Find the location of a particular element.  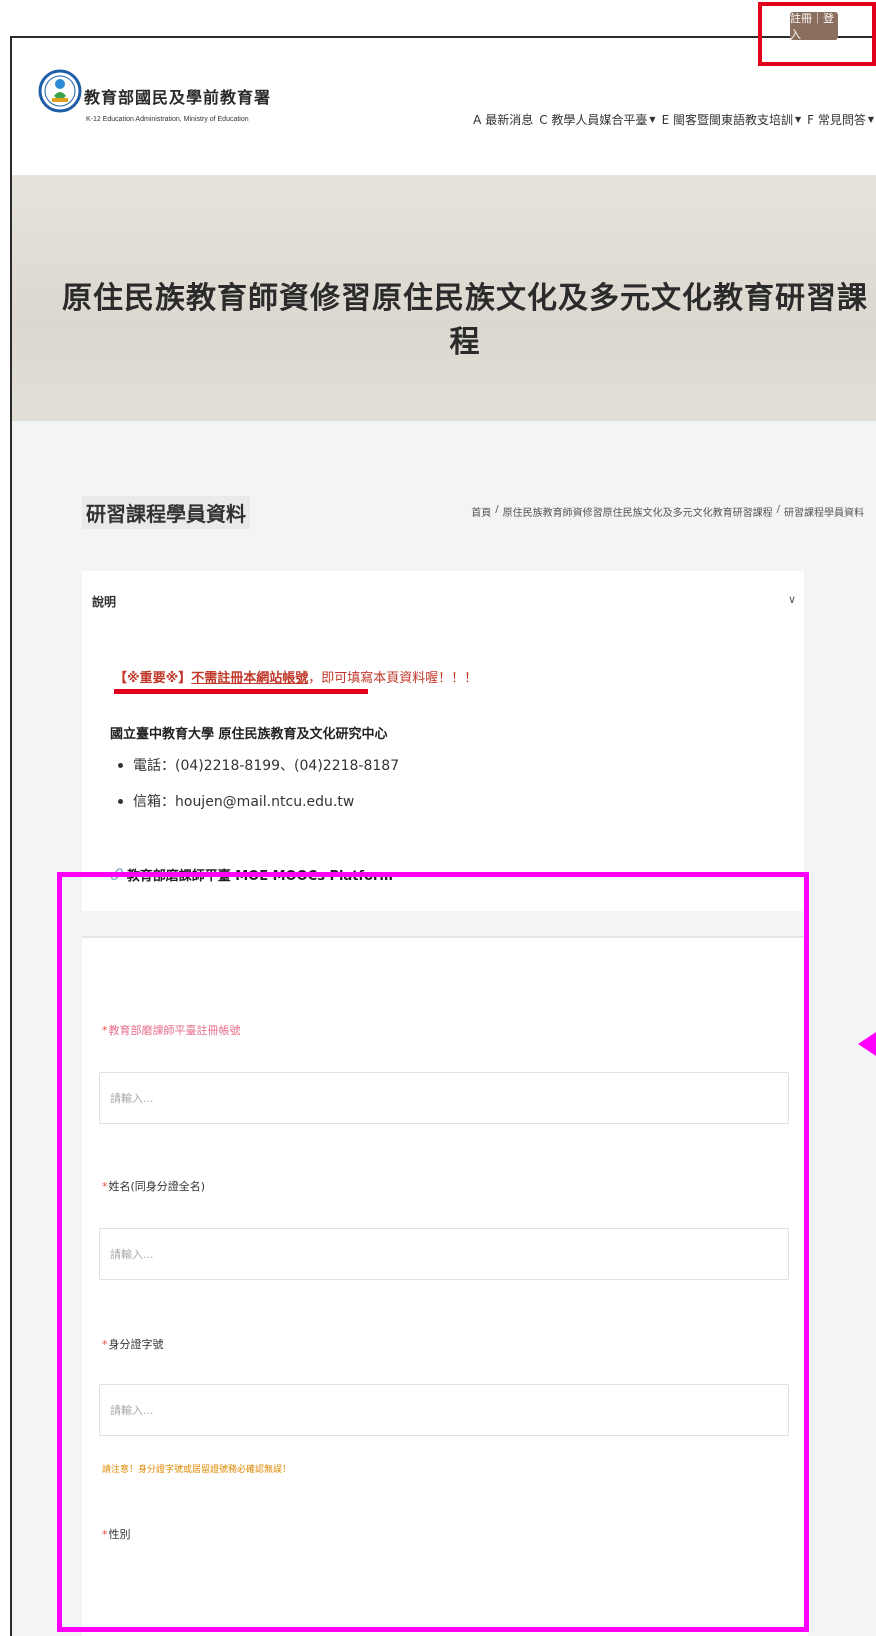

login-highlight-box is located at coordinates (817, 34).